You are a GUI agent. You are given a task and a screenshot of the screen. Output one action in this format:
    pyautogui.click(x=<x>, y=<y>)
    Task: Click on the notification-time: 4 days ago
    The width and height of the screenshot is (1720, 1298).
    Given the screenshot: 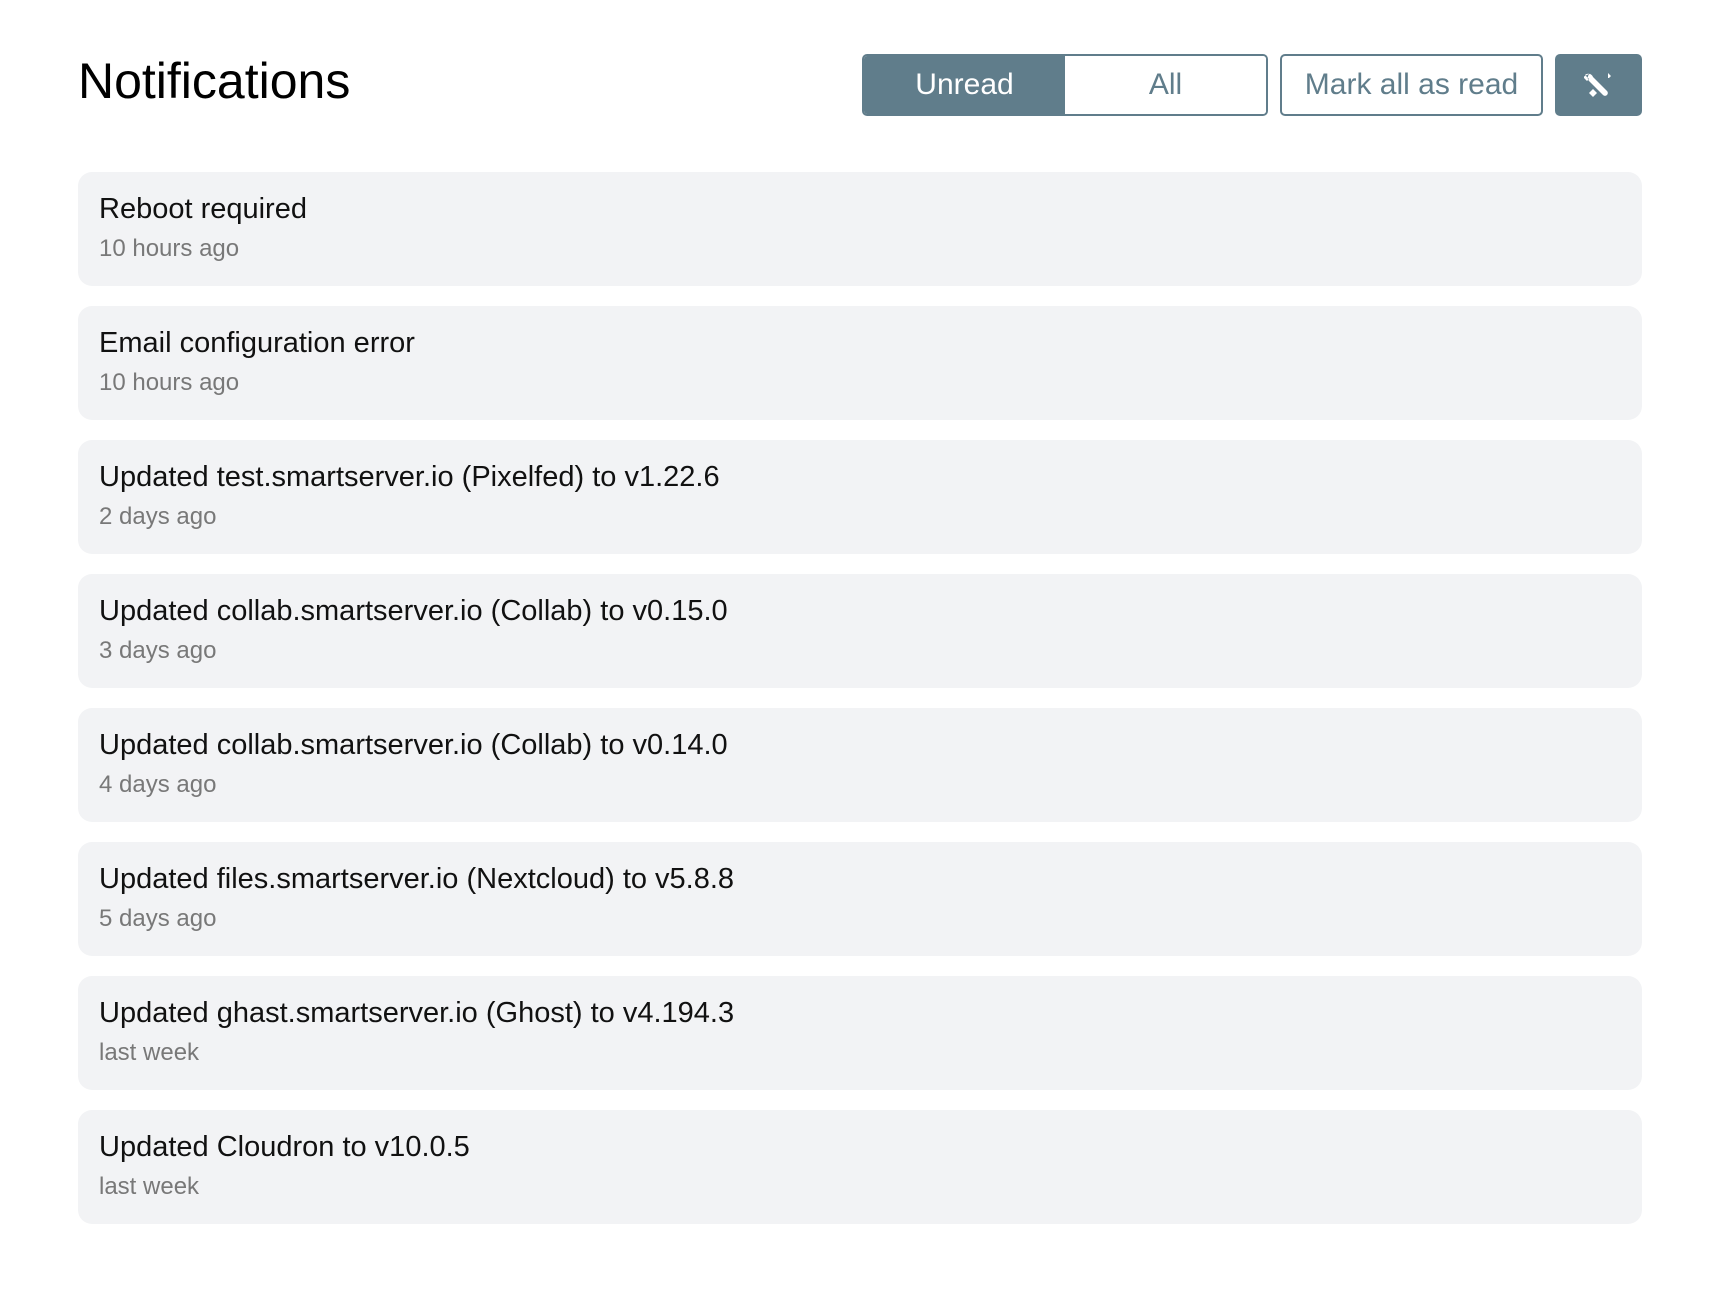 What is the action you would take?
    pyautogui.click(x=158, y=784)
    